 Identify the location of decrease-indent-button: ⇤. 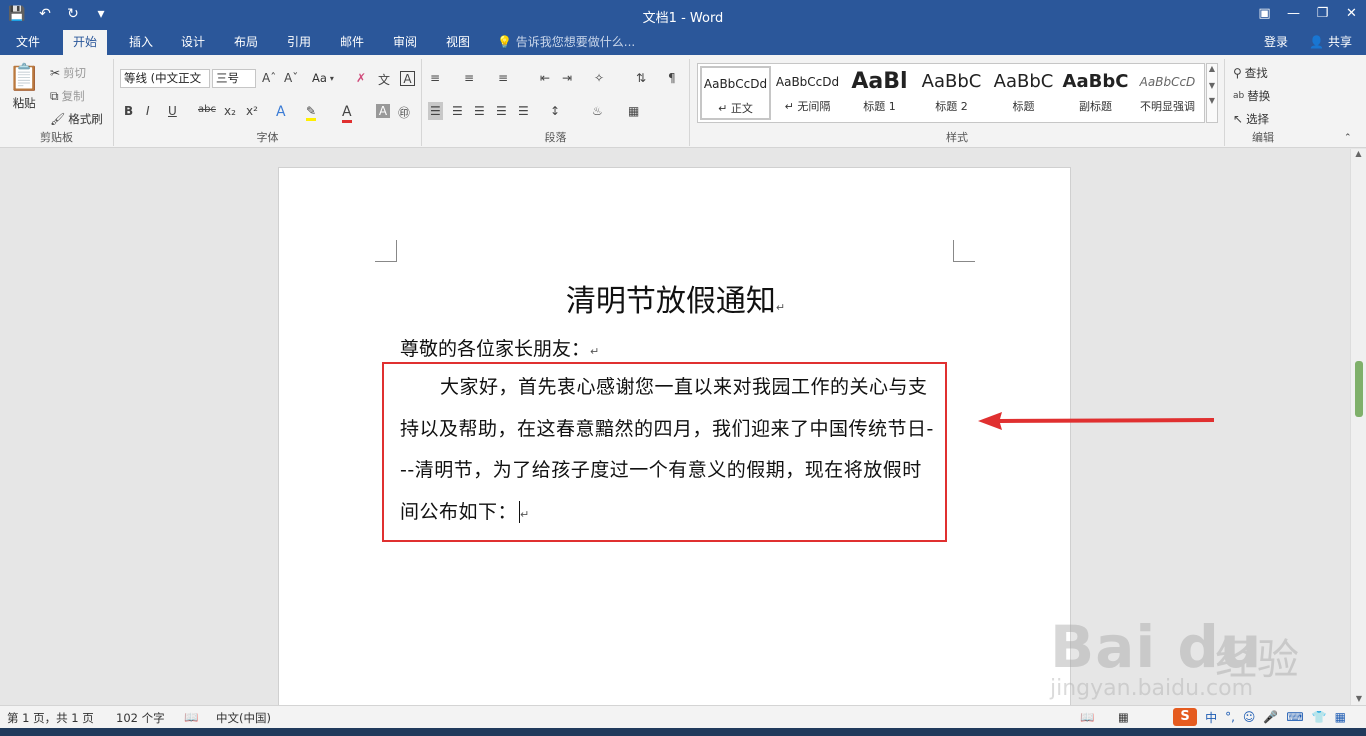
(545, 78).